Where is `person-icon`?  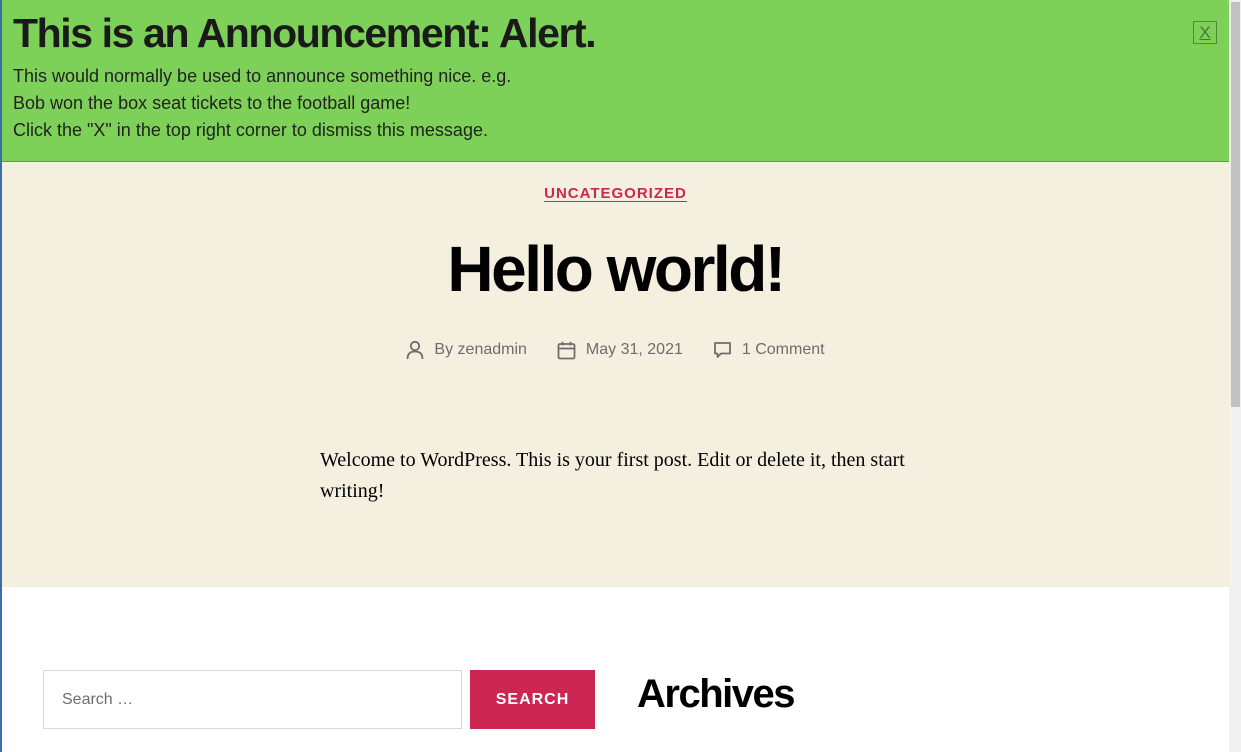 person-icon is located at coordinates (415, 350).